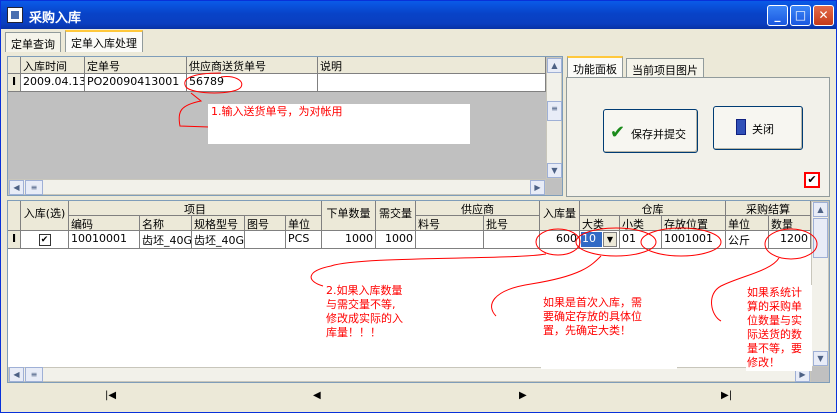 This screenshot has width=837, height=413. Describe the element at coordinates (763, 129) in the screenshot. I see `close-label: 关闭` at that location.